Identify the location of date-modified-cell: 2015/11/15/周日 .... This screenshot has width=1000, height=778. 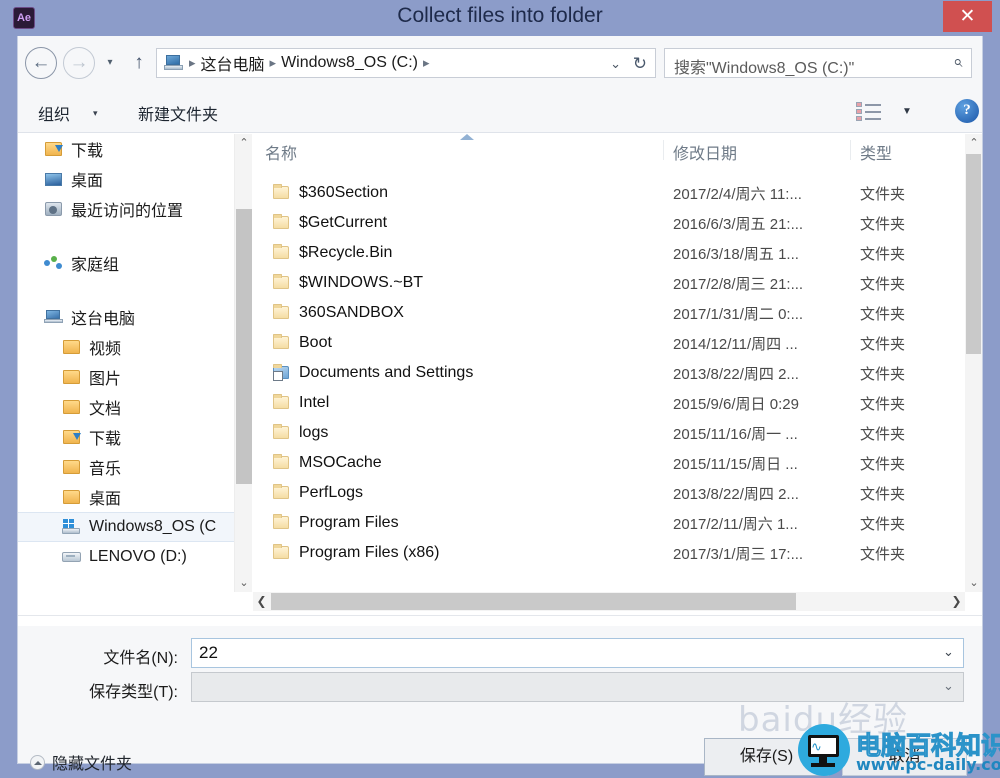
(735, 464).